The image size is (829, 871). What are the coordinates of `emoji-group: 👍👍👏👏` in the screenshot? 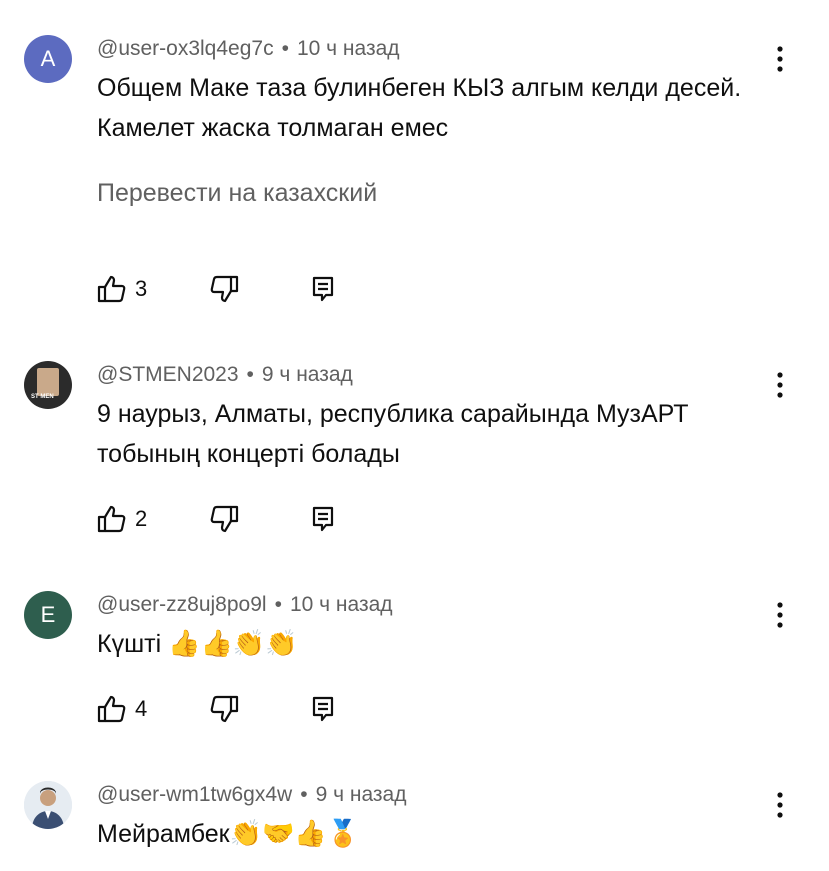 It's located at (233, 644).